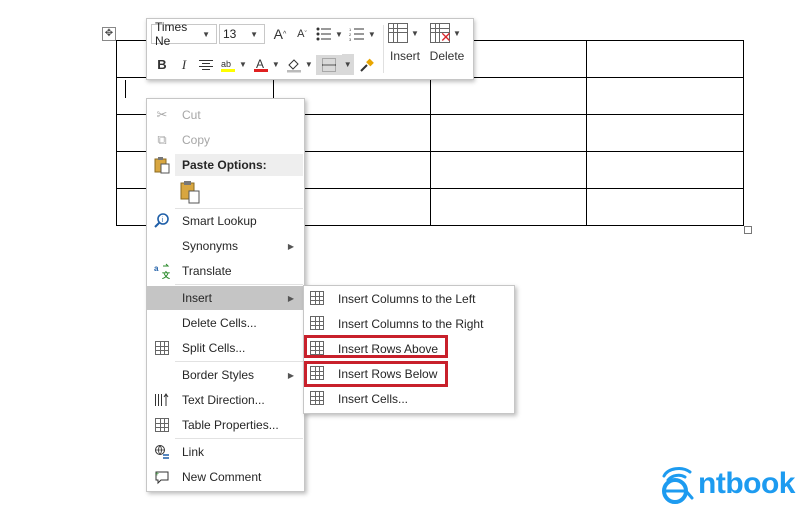 The height and width of the screenshot is (513, 800). What do you see at coordinates (376, 374) in the screenshot?
I see `highlight-rows-below` at bounding box center [376, 374].